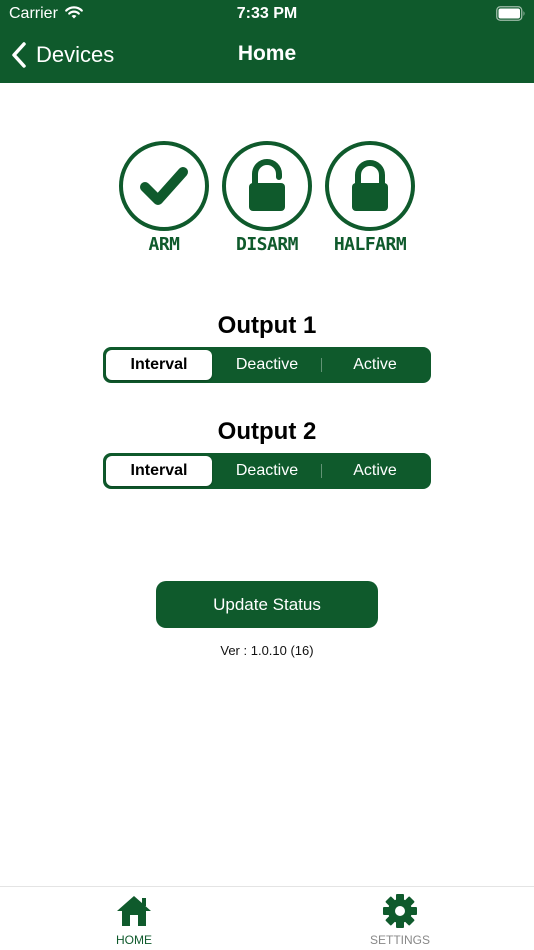 This screenshot has height=950, width=534. I want to click on gear-icon, so click(400, 911).